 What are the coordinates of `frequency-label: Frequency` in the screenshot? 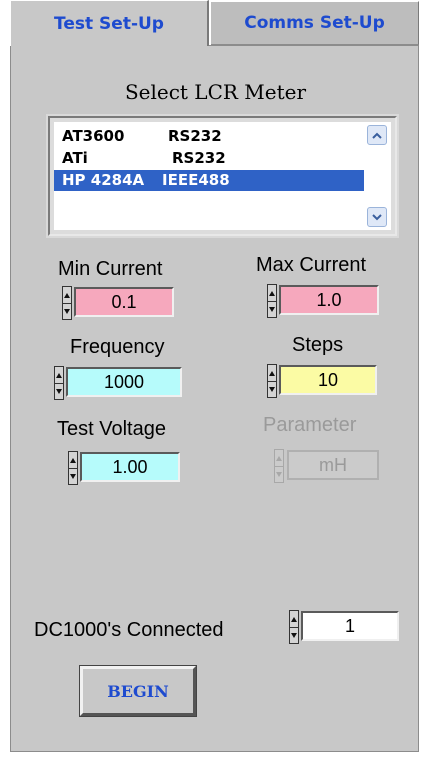 It's located at (117, 347).